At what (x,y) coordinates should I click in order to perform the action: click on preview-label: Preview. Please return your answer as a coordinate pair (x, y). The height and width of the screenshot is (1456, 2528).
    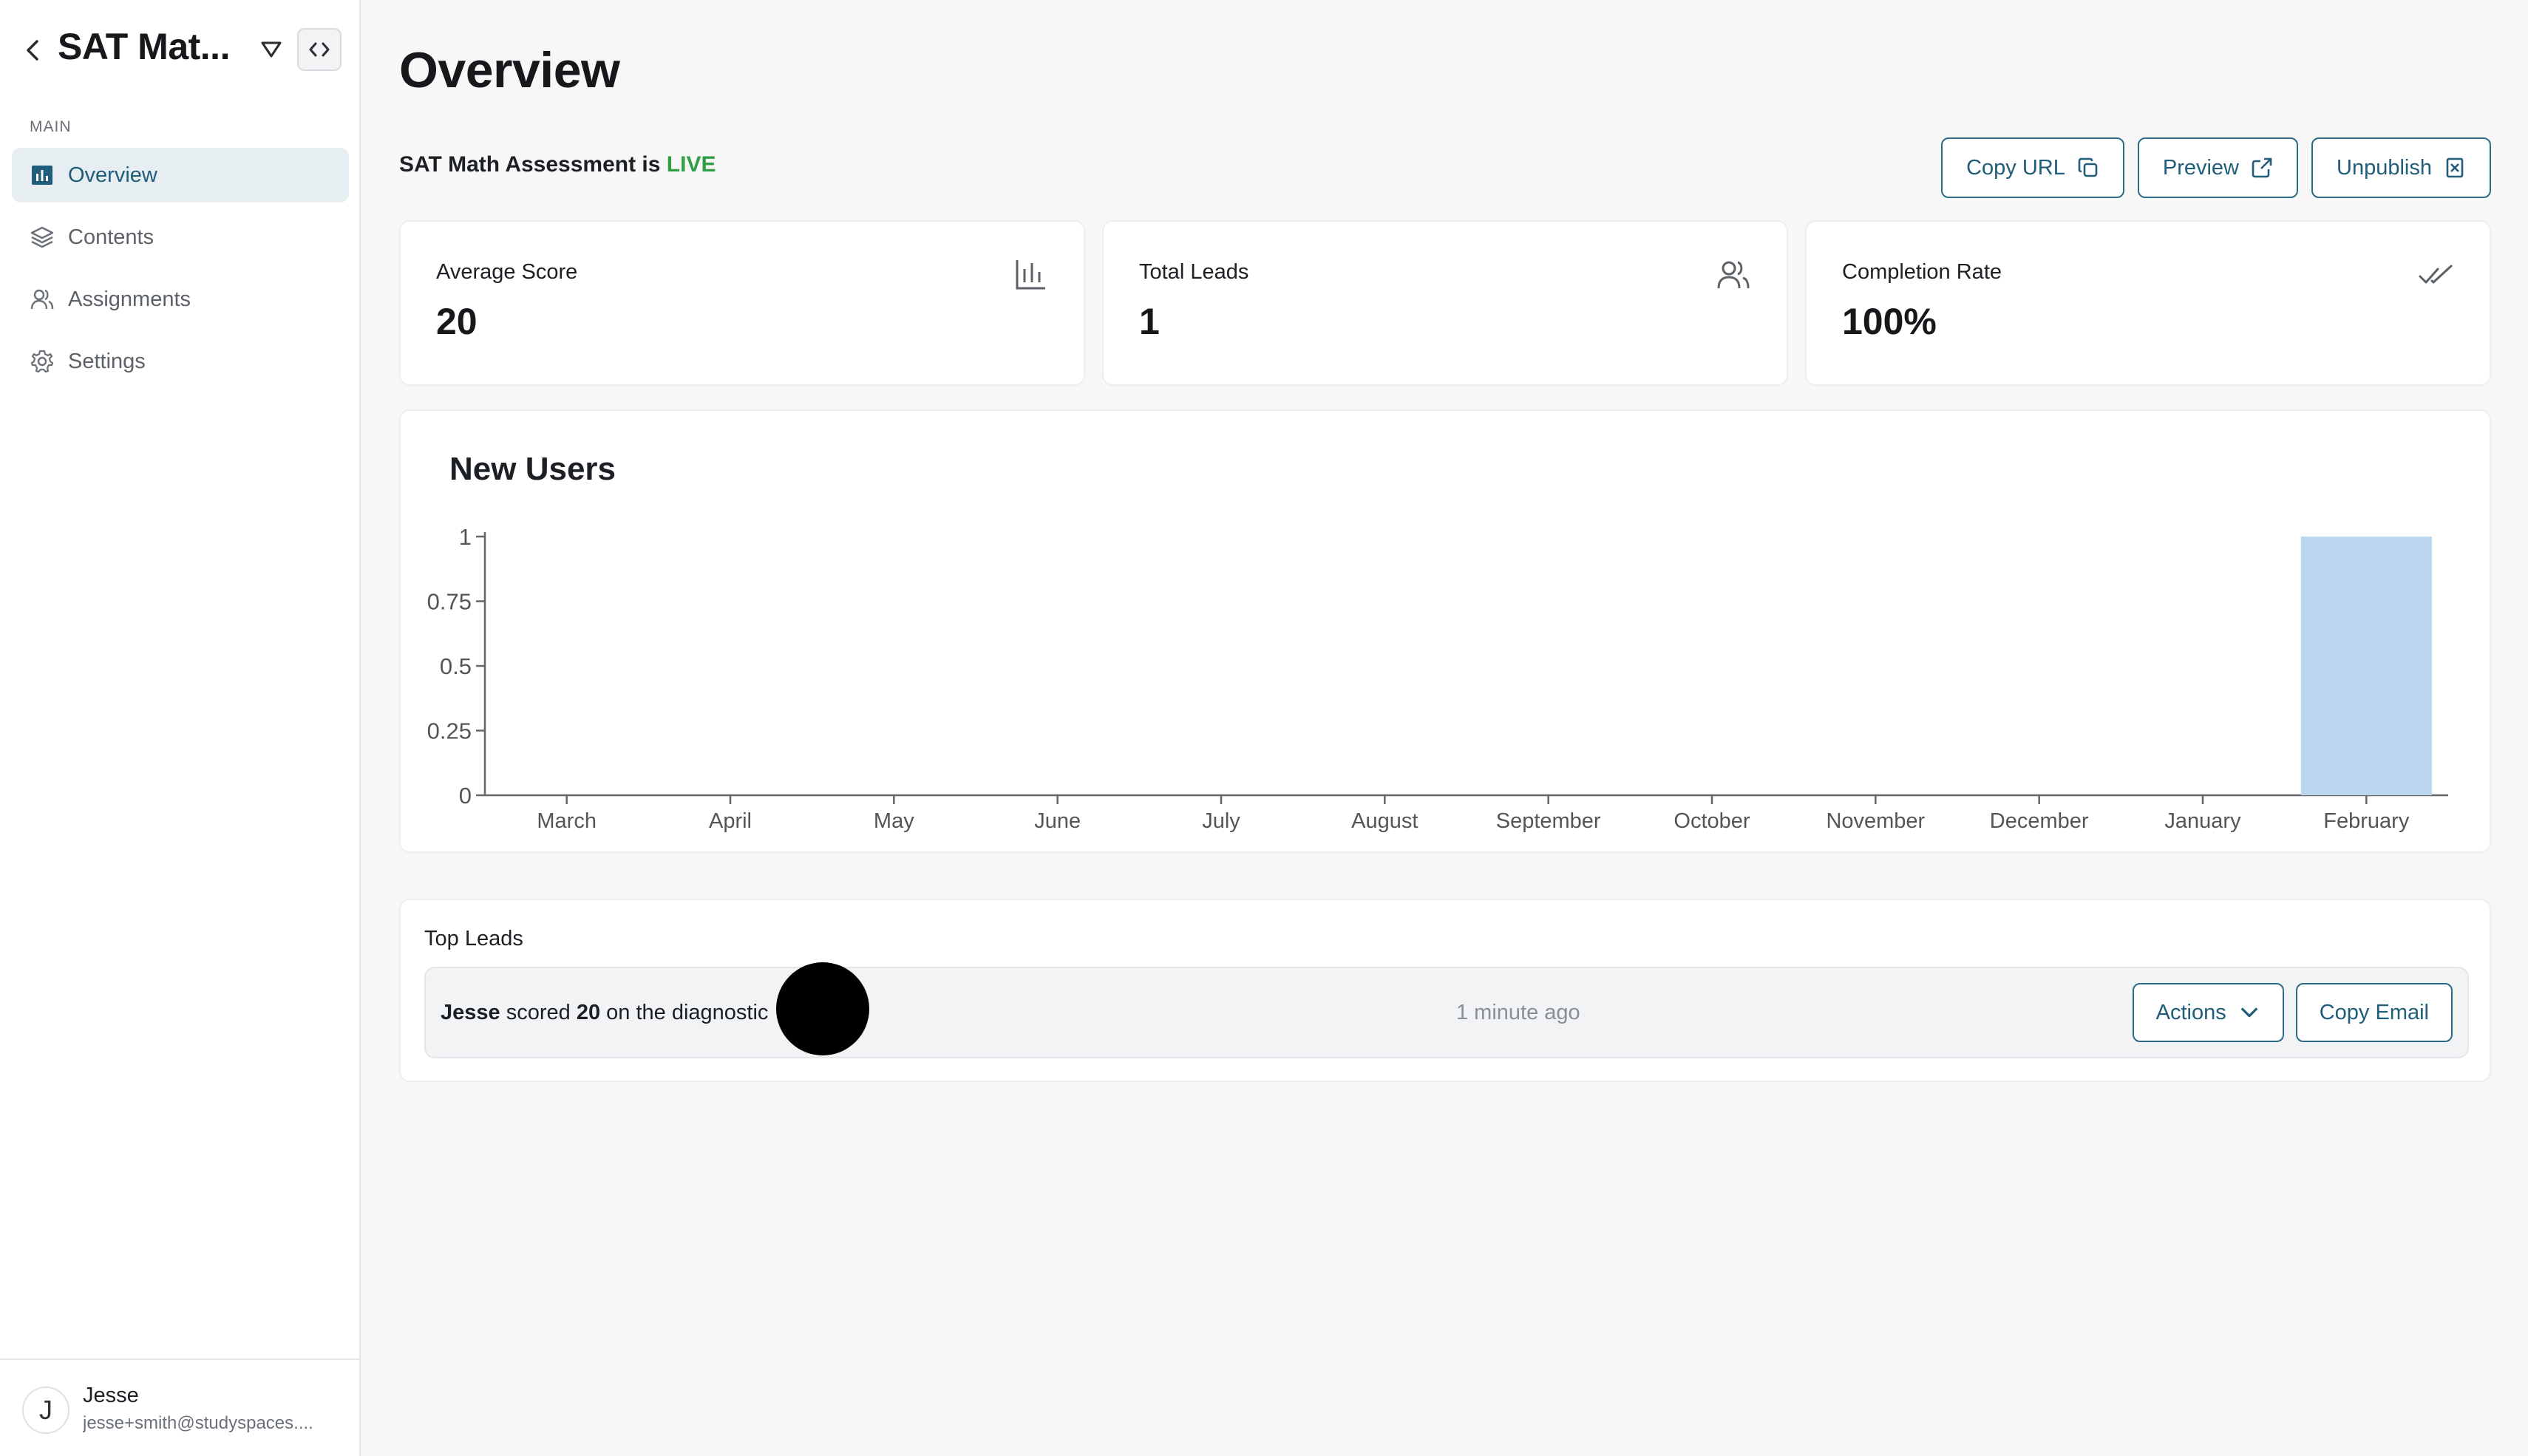
    Looking at the image, I should click on (2201, 167).